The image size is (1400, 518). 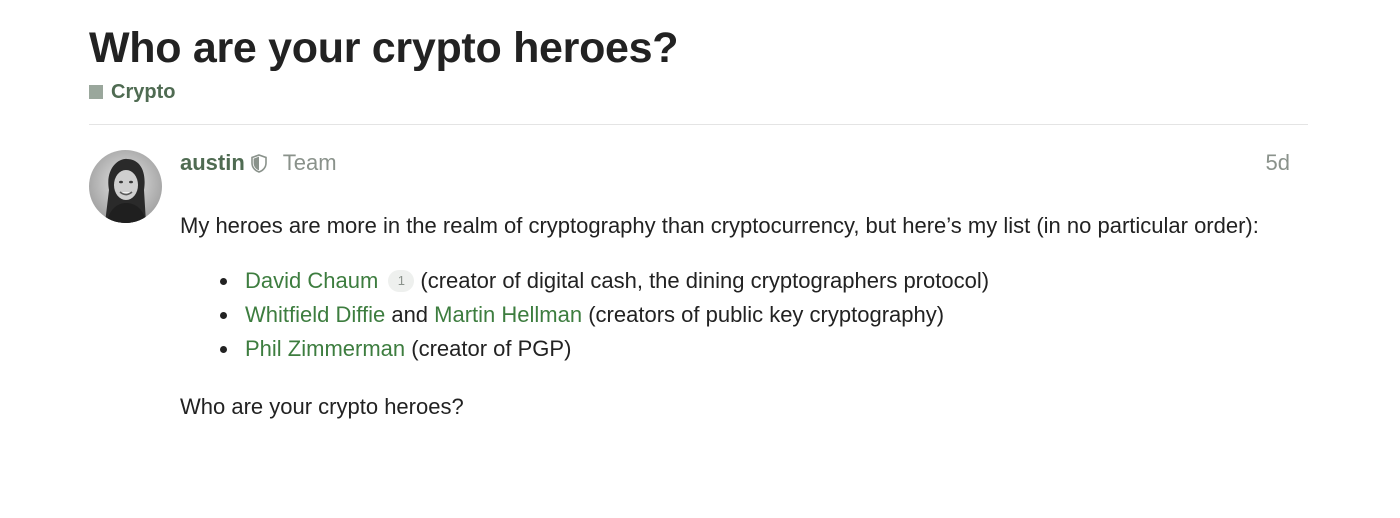 I want to click on topic-title: Who are your crypto heroes?, so click(x=384, y=48).